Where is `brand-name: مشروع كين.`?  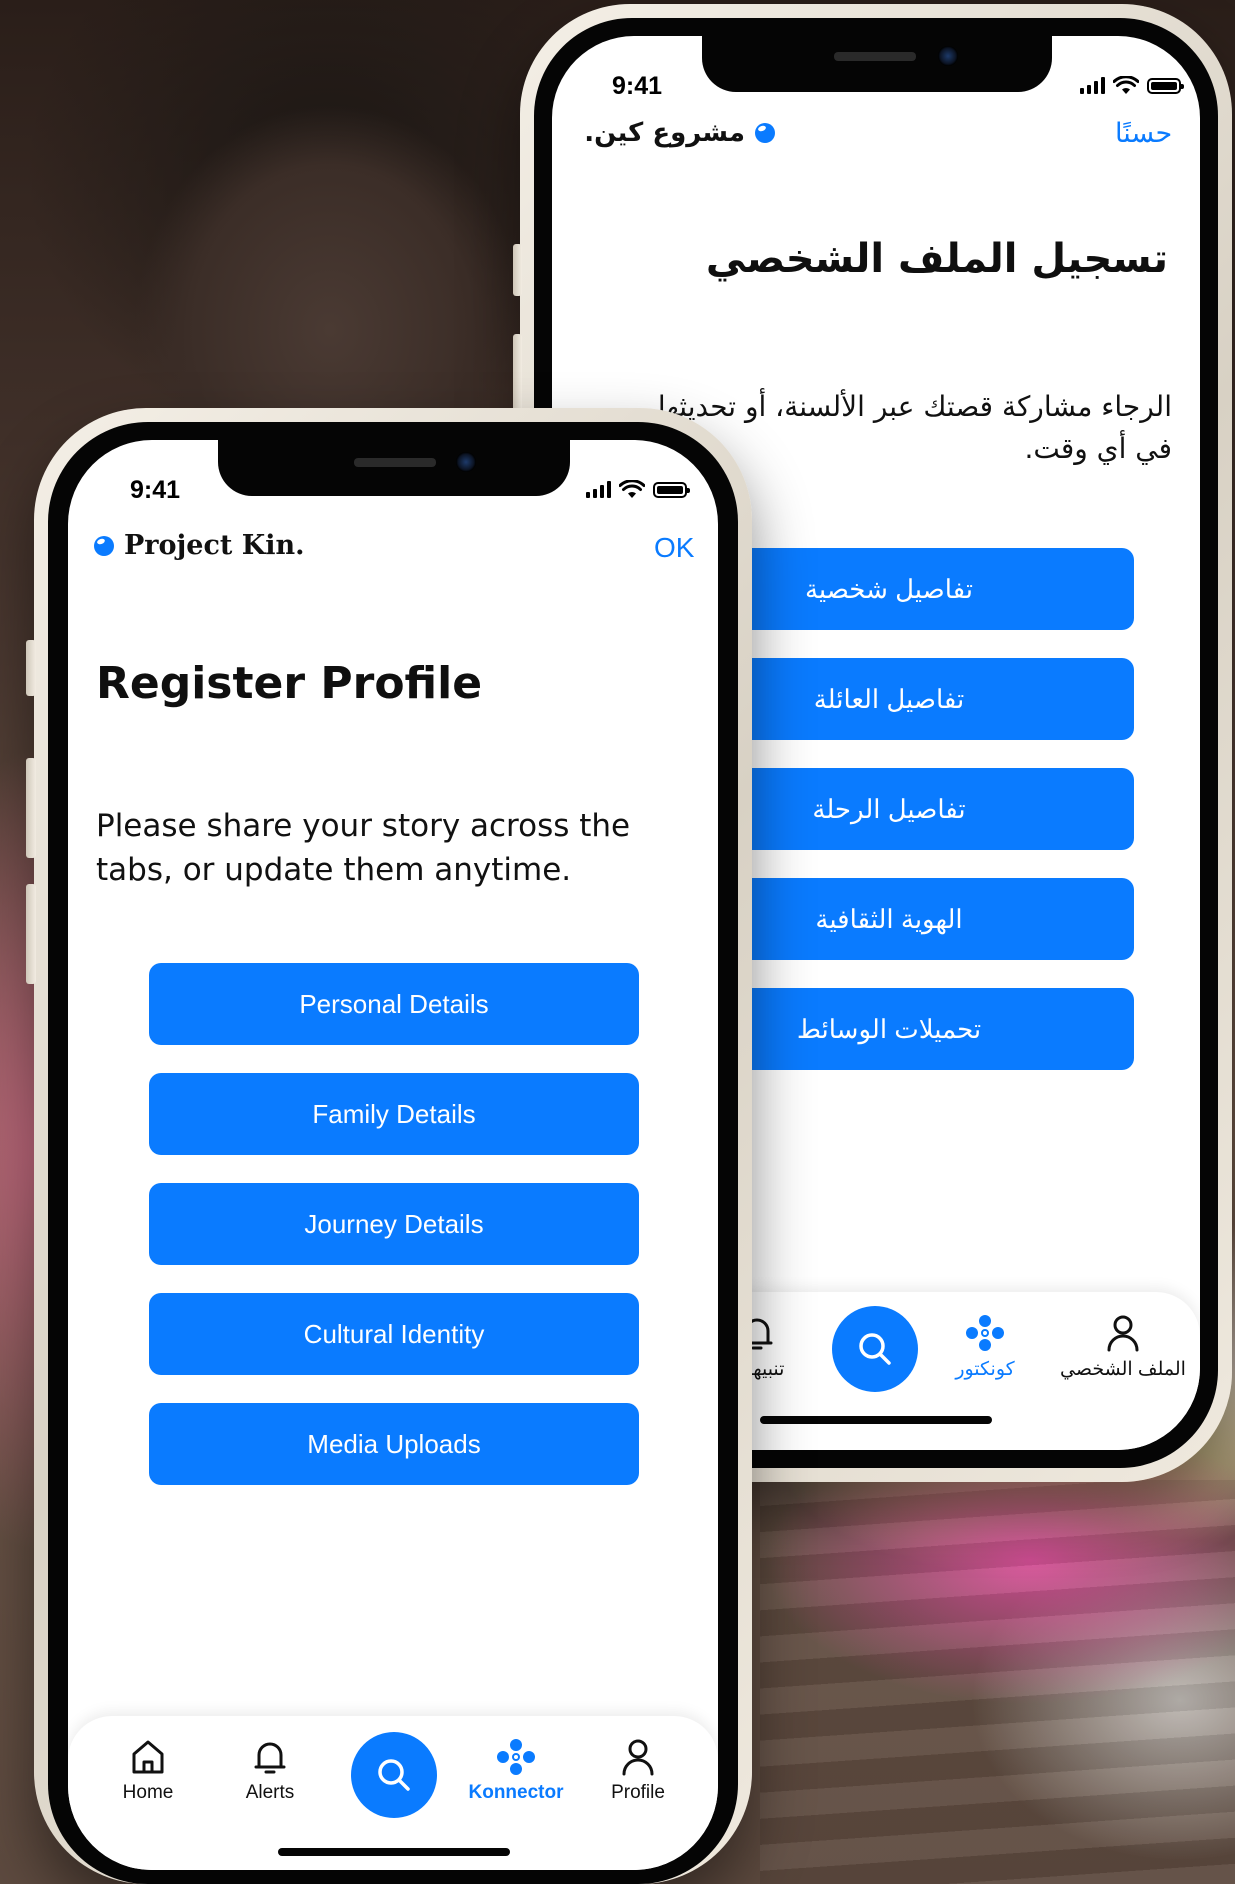
brand-name: مشروع كين. is located at coordinates (664, 133).